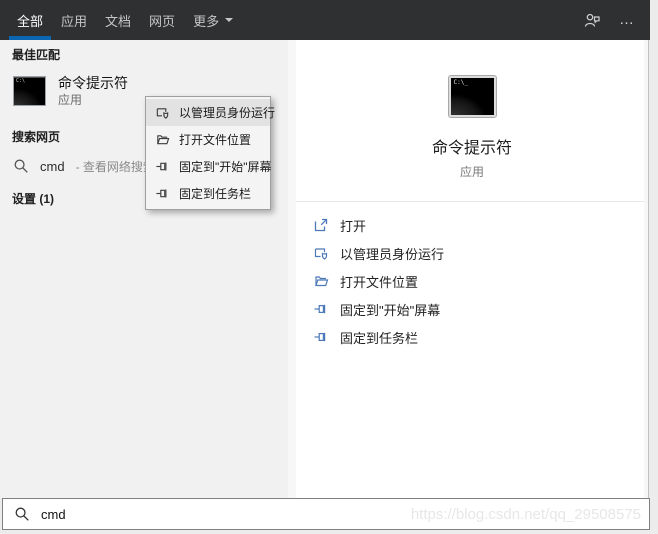 The width and height of the screenshot is (658, 534). Describe the element at coordinates (162, 20) in the screenshot. I see `tab-web: 网页` at that location.